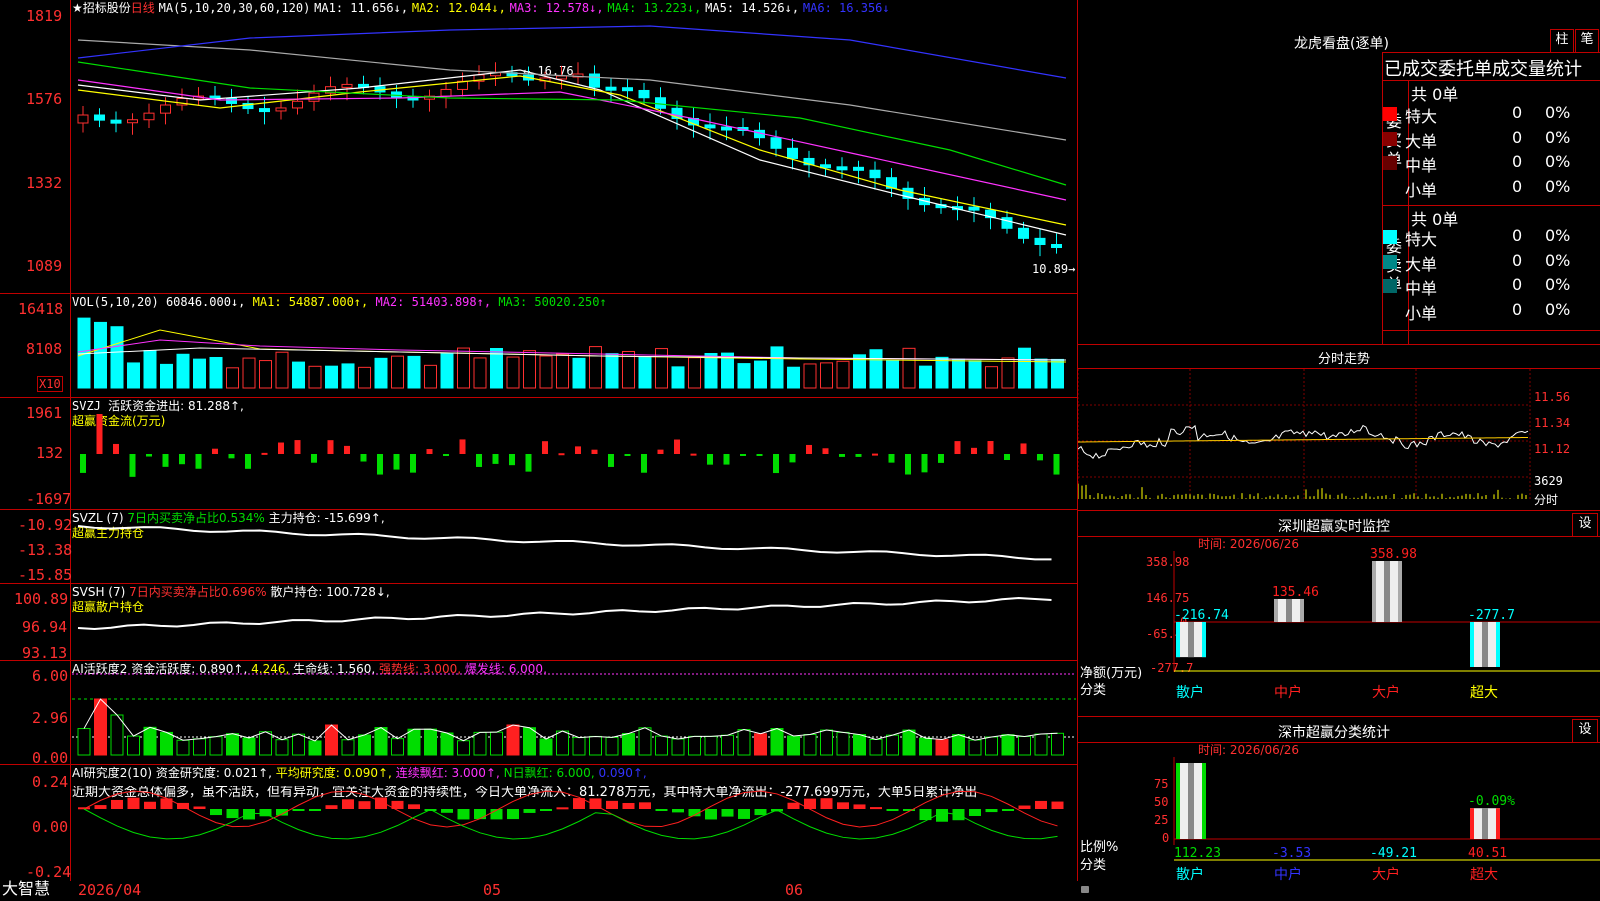 This screenshot has height=901, width=1600. I want to click on intraday-panel: 分时走势 11.56 11.34 11.12 3629 分时, so click(1339, 427).